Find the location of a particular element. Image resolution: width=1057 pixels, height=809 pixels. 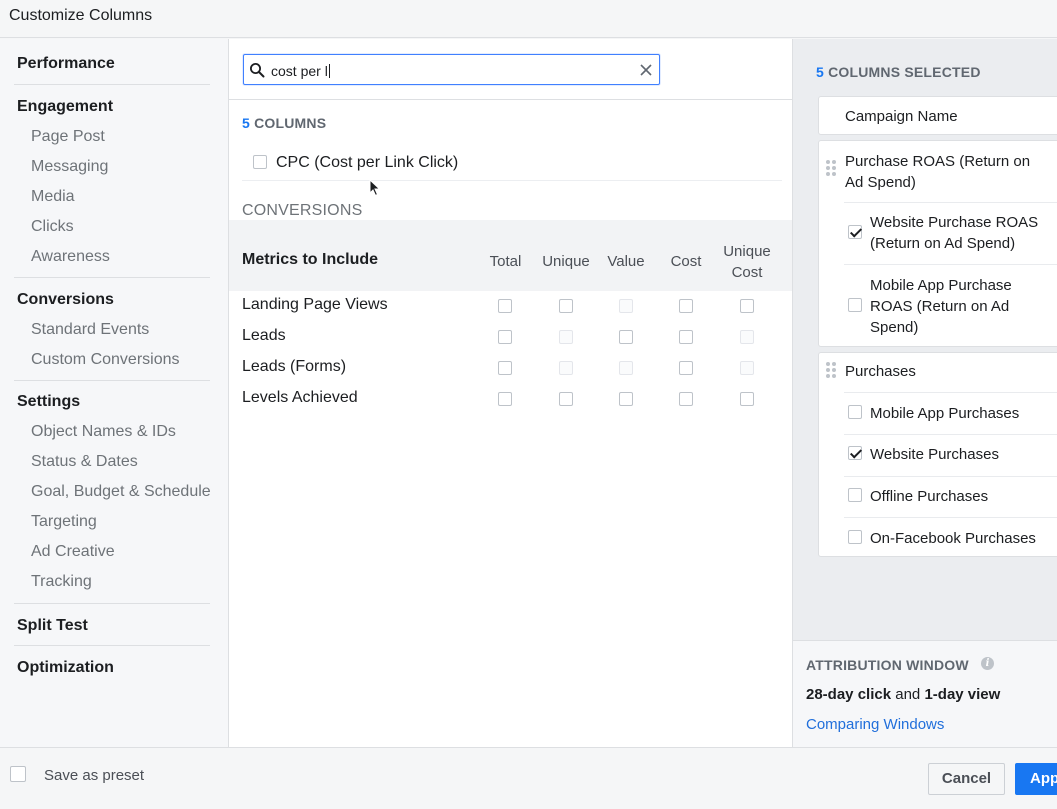

sidebar-item-goal-budget: Goal, Budget & Schedule is located at coordinates (121, 492).